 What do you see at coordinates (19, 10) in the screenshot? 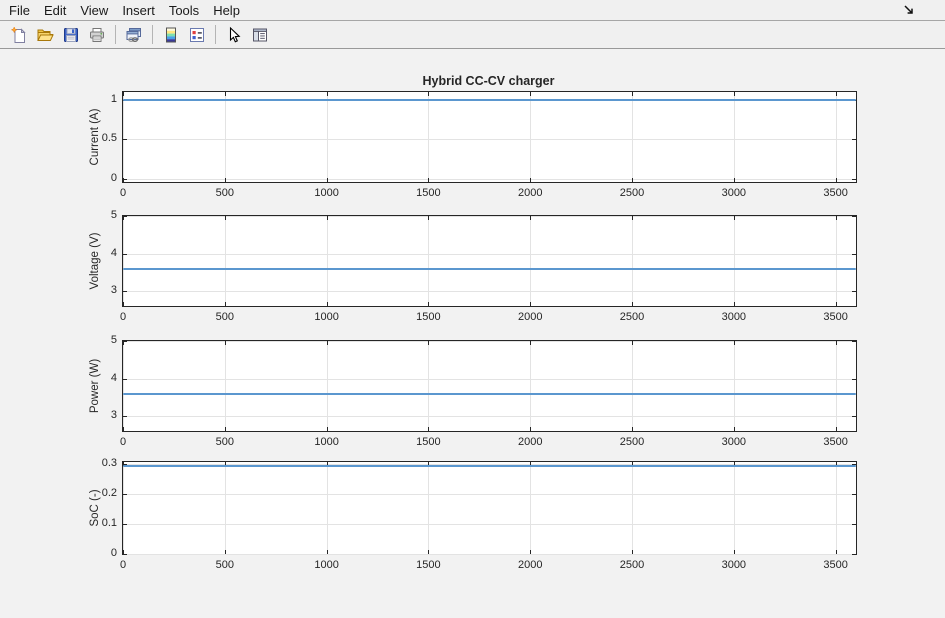
I see `menu-file: File` at bounding box center [19, 10].